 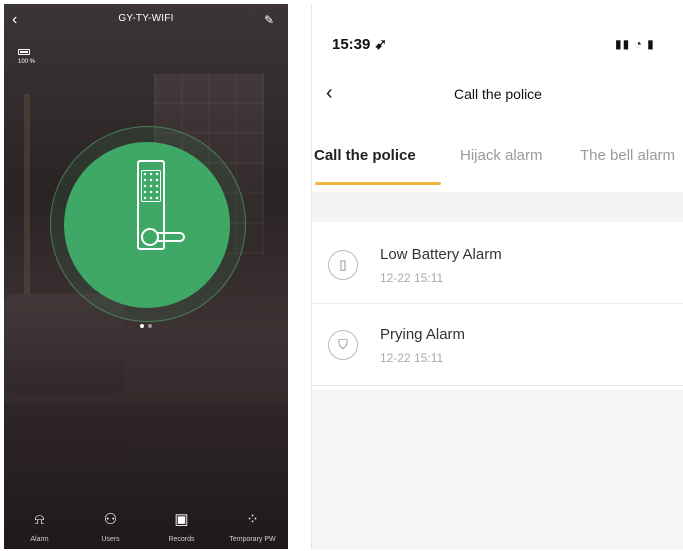 What do you see at coordinates (252, 519) in the screenshot?
I see `keypad-icon: ⁘` at bounding box center [252, 519].